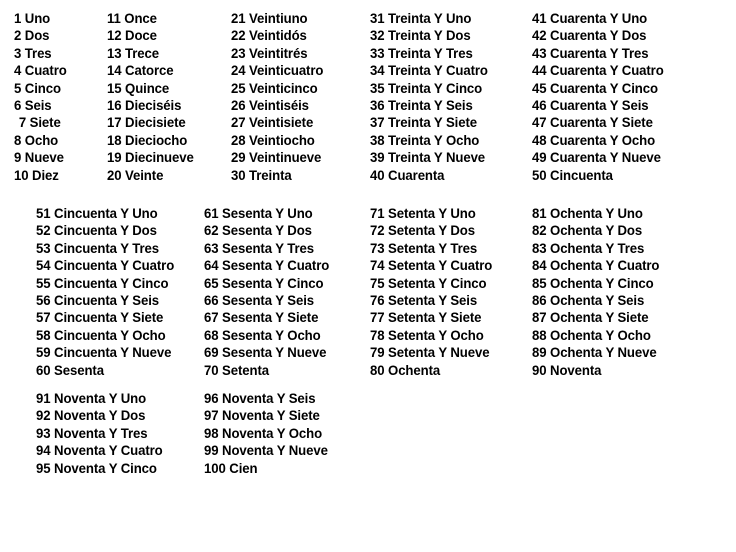  I want to click on number-entry: 55 Cincuenta Y Cinco, so click(102, 283).